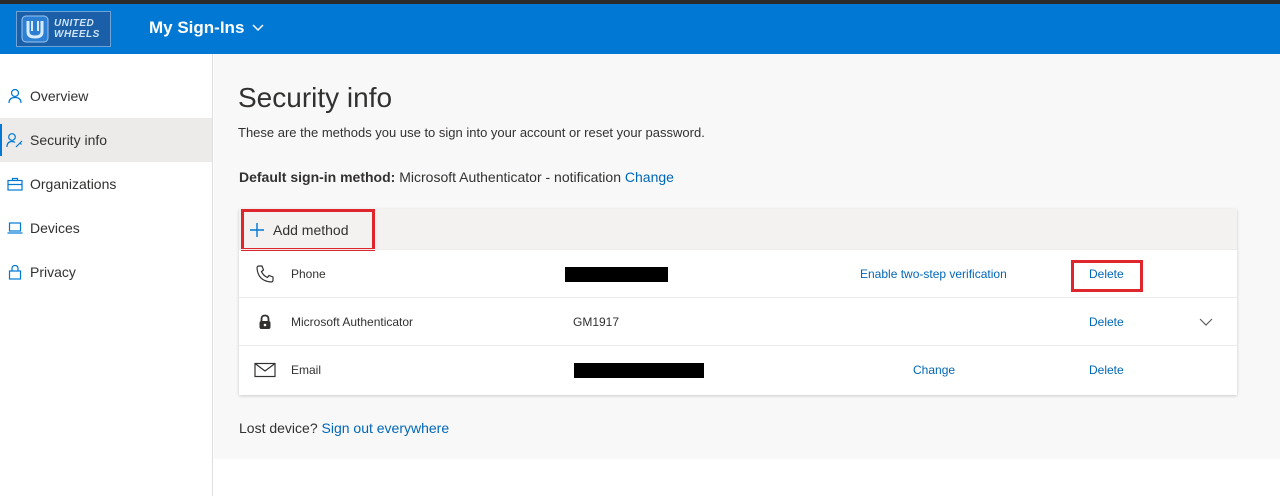 The width and height of the screenshot is (1280, 496). Describe the element at coordinates (106, 272) in the screenshot. I see `sidebar-item-privacy: Privacy` at that location.